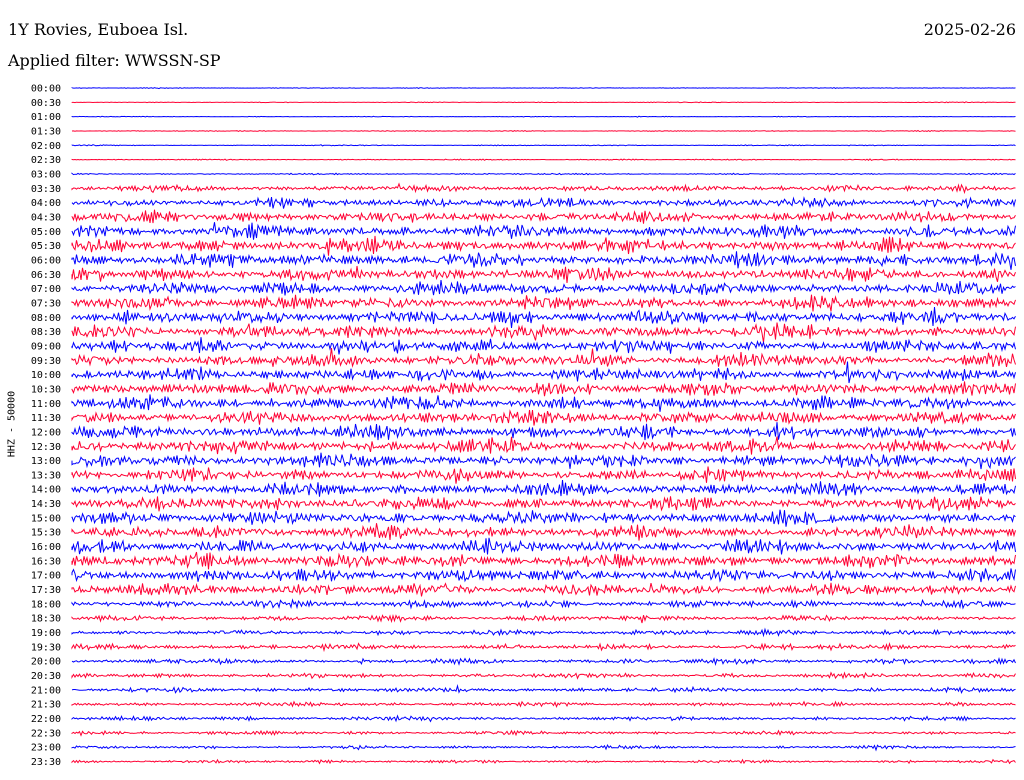 The height and width of the screenshot is (780, 1024). What do you see at coordinates (46, 662) in the screenshot?
I see `row-tick-label: 20:00` at bounding box center [46, 662].